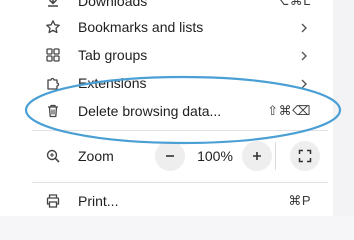 This screenshot has width=354, height=240. Describe the element at coordinates (112, 83) in the screenshot. I see `menu-item-label: Extensions` at that location.